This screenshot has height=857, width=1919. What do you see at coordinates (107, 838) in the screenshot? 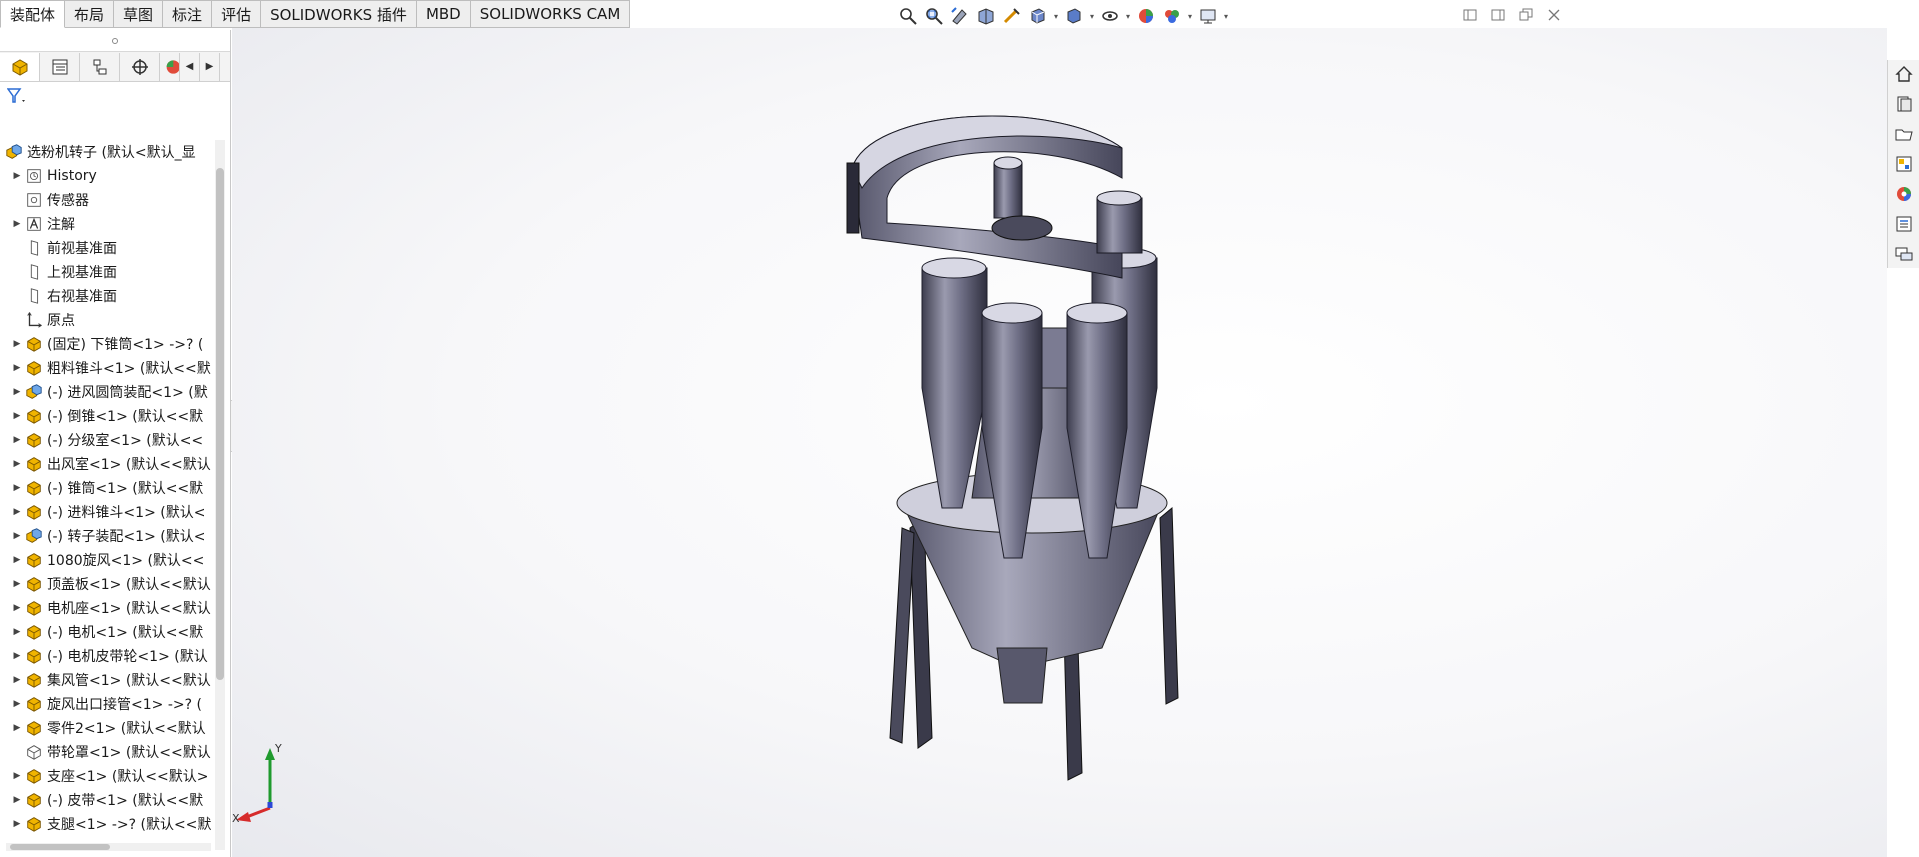
I see `tree-item: ▶ (-) 粗料出料管<1> (默认` at bounding box center [107, 838].